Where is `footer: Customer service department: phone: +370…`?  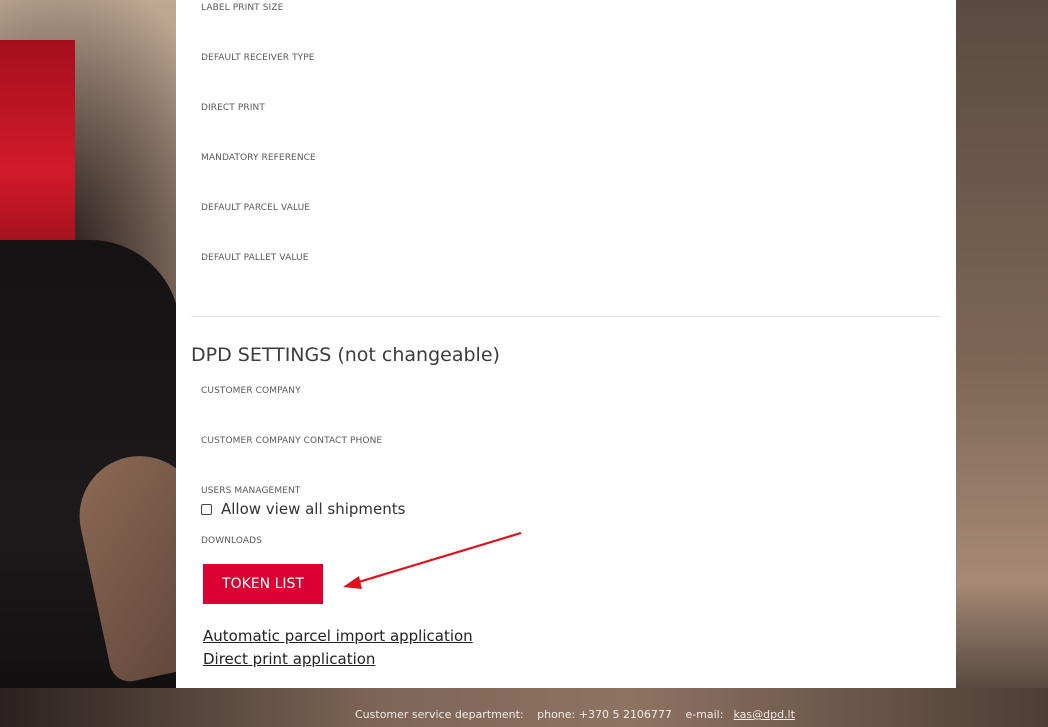
footer: Customer service department: phone: +370… is located at coordinates (575, 714).